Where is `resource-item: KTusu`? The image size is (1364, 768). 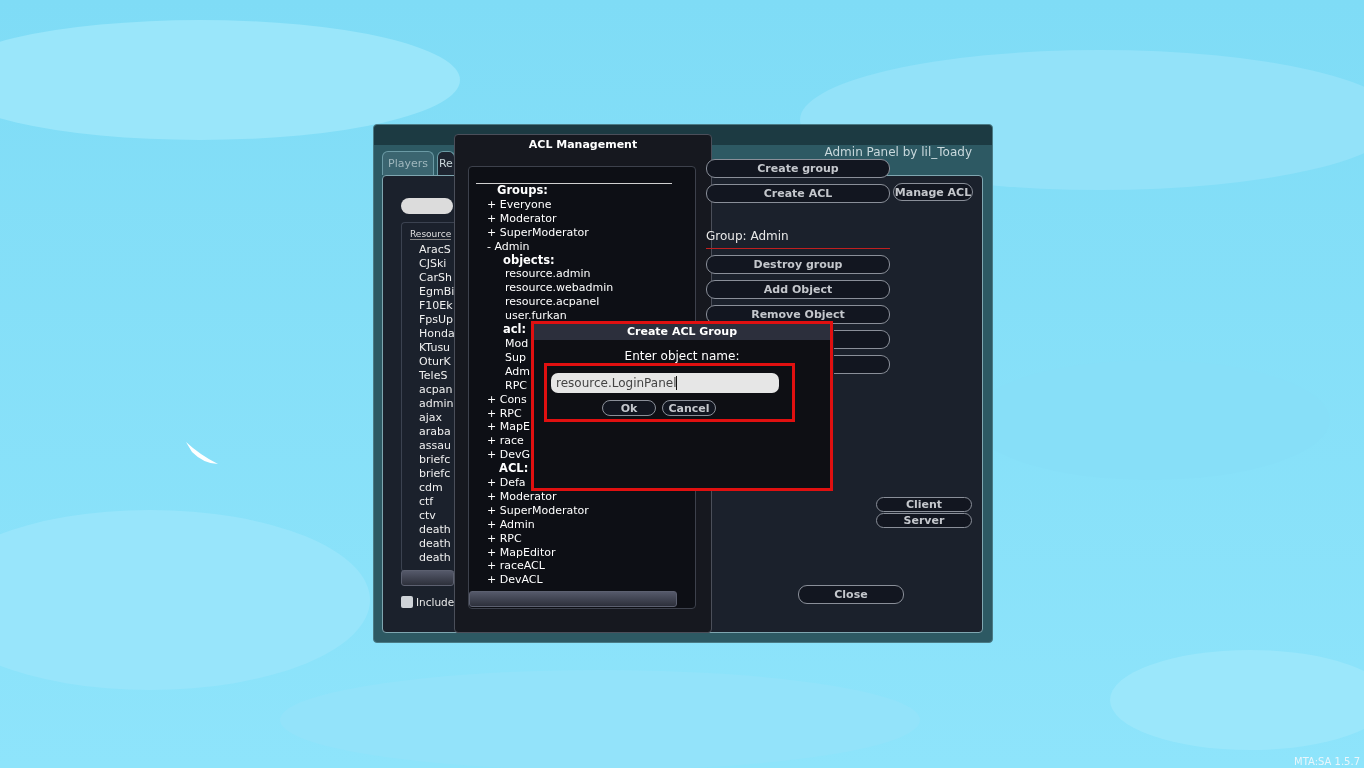 resource-item: KTusu is located at coordinates (435, 348).